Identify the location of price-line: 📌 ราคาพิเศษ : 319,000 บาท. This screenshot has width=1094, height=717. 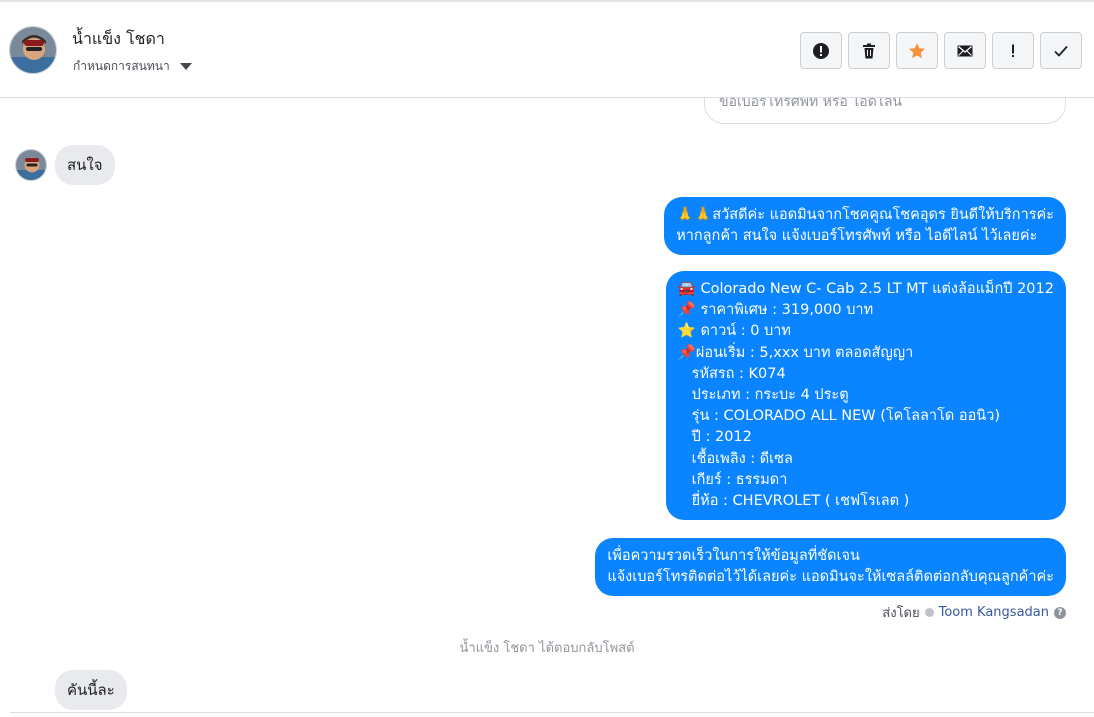
(775, 310).